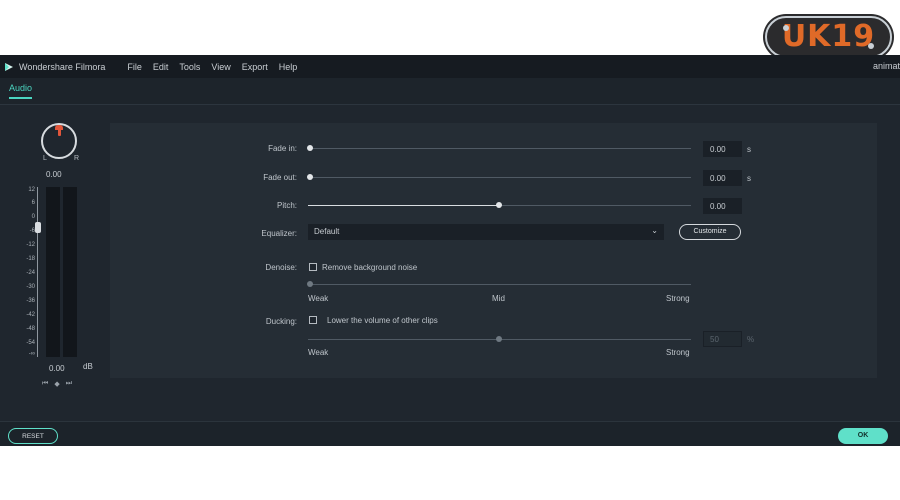 This screenshot has height=500, width=900. What do you see at coordinates (499, 205) in the screenshot?
I see `pitch-slider-thumb` at bounding box center [499, 205].